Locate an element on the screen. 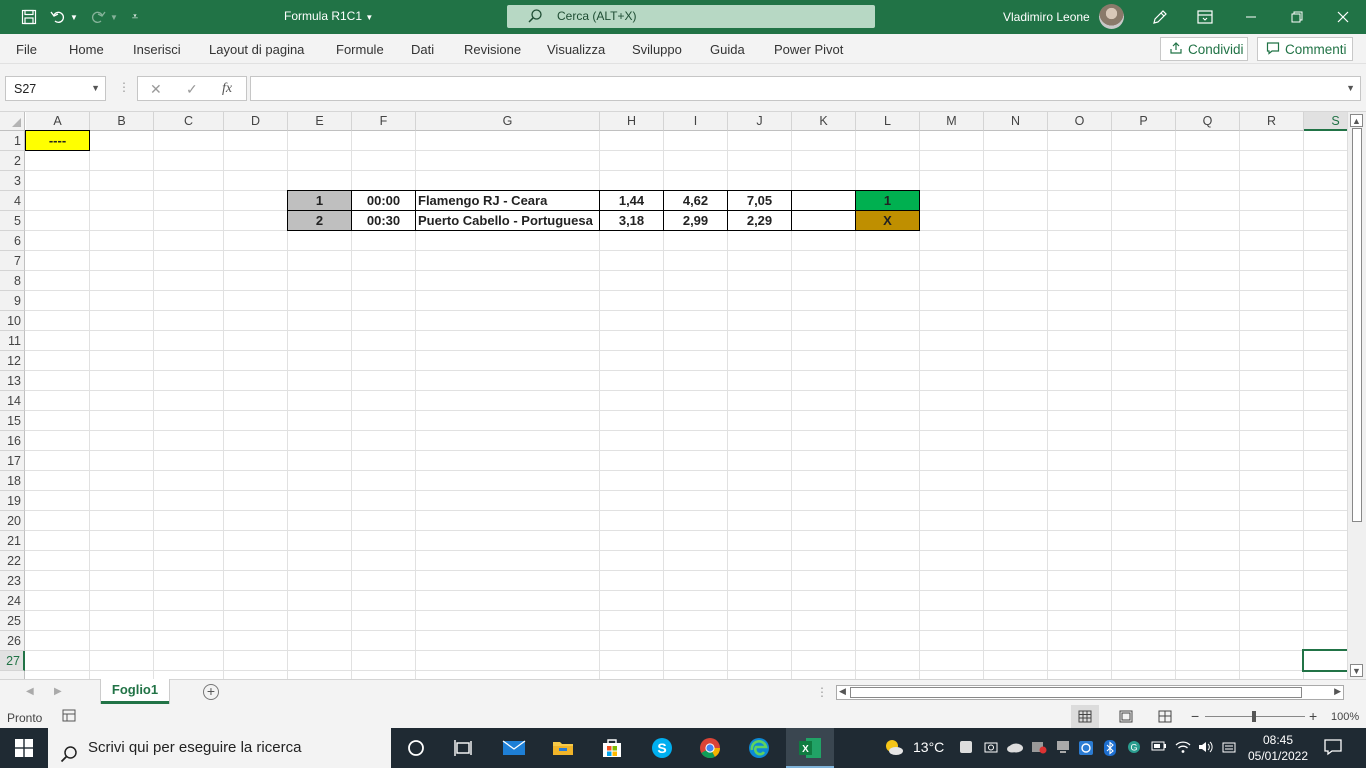 This screenshot has height=779, width=1366. cancel-icon: ✕ is located at coordinates (156, 89).